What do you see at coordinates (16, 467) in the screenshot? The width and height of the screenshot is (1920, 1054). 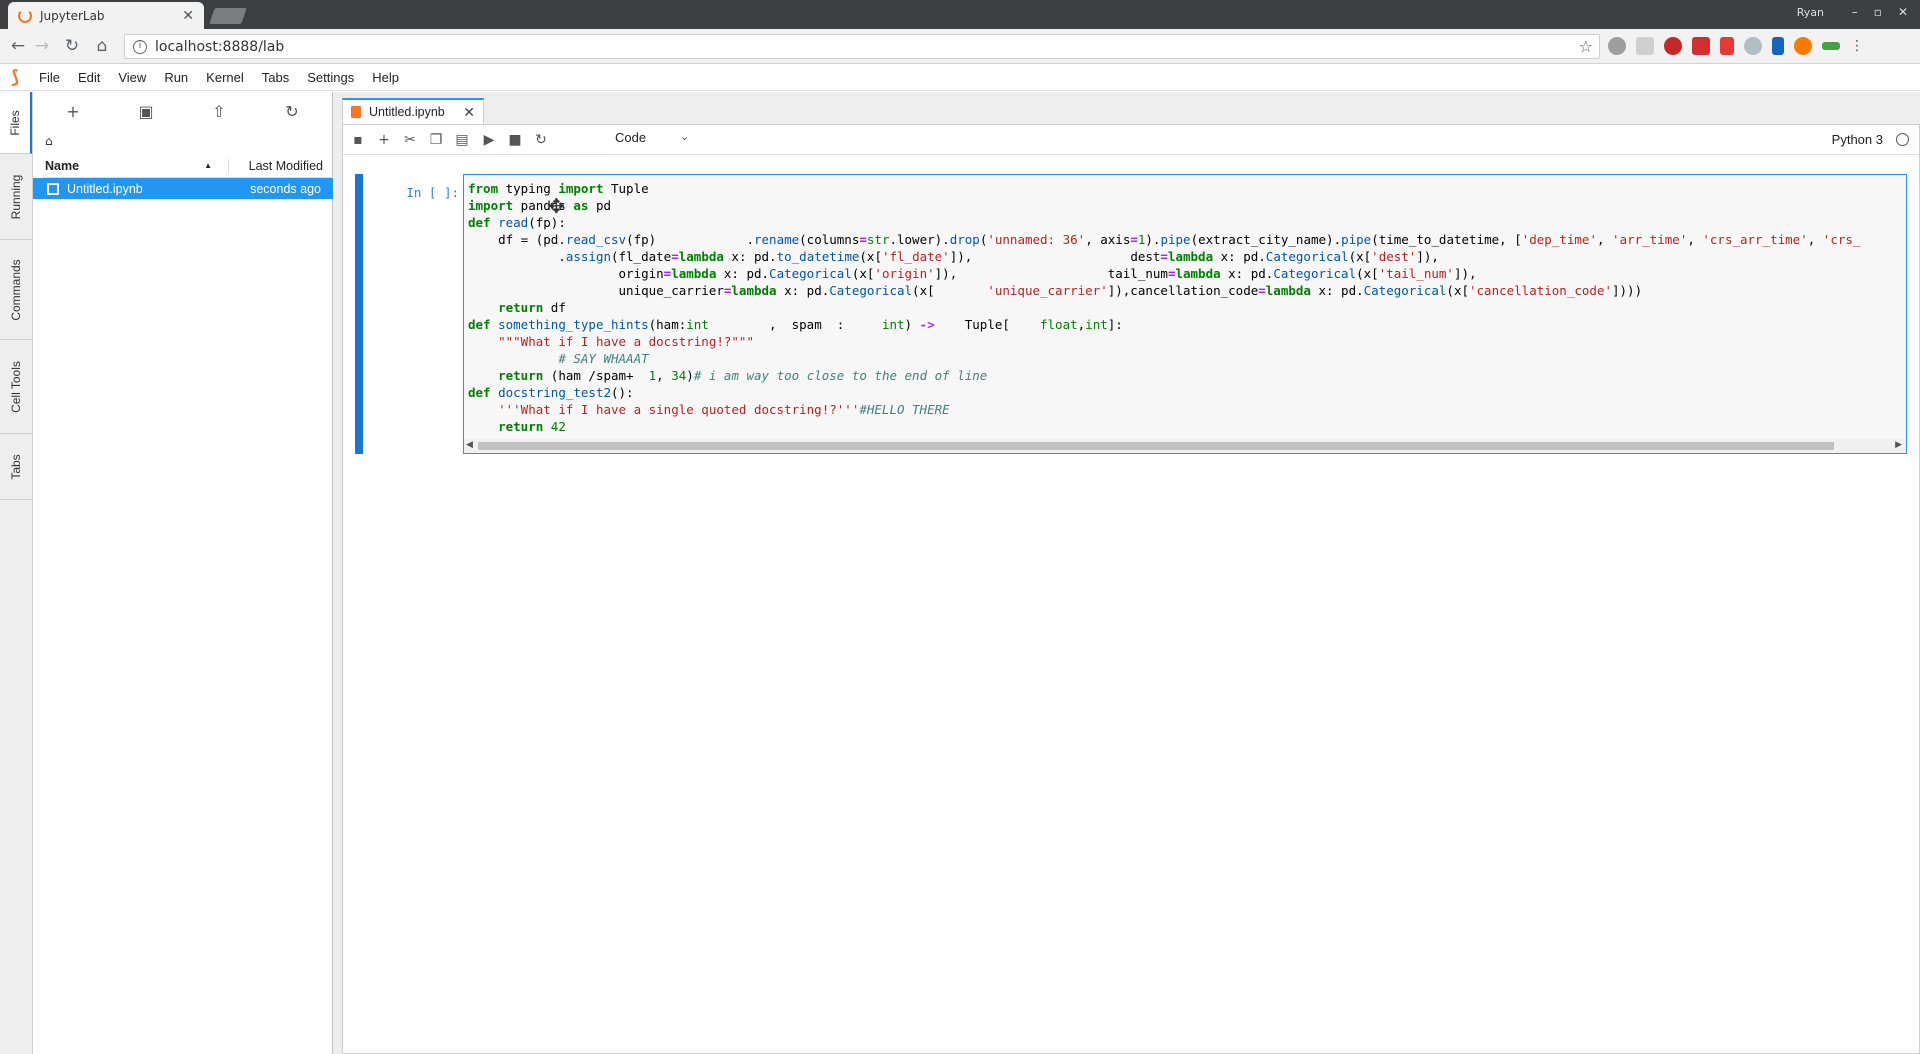 I see `sidebar-tab-tabs: Tabs` at bounding box center [16, 467].